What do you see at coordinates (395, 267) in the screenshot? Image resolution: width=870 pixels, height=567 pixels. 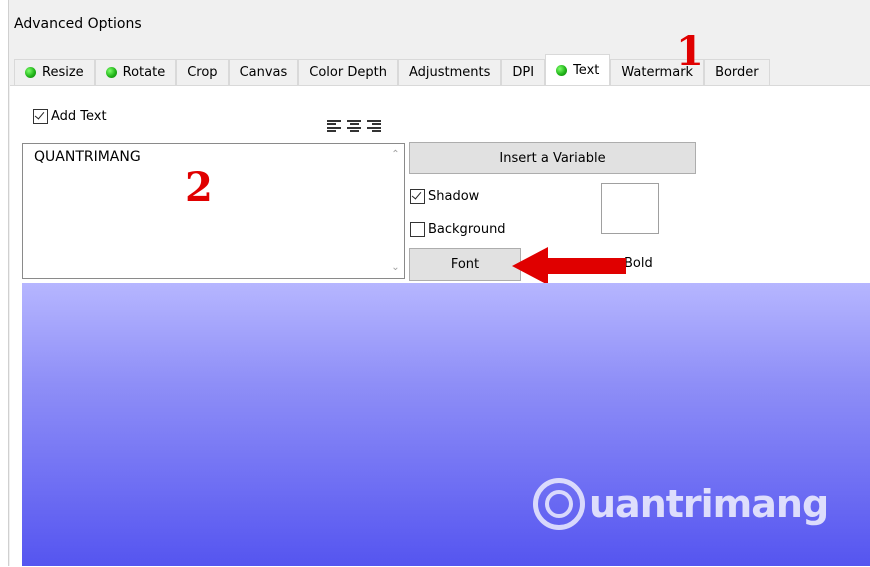 I see `scroll-down-icon: ⌄` at bounding box center [395, 267].